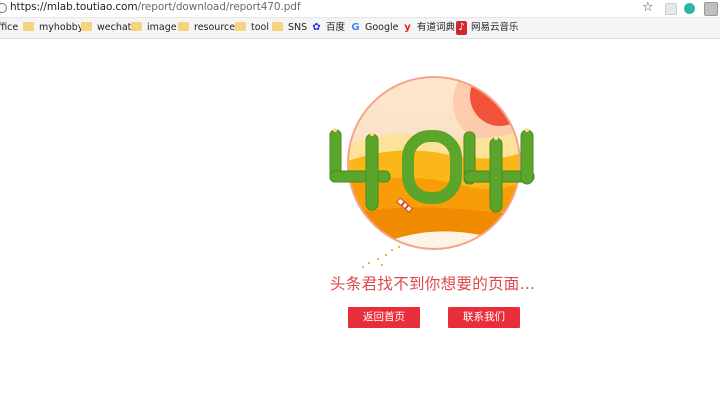  Describe the element at coordinates (436, 27) in the screenshot. I see `bookmark-label: 有道词典` at that location.